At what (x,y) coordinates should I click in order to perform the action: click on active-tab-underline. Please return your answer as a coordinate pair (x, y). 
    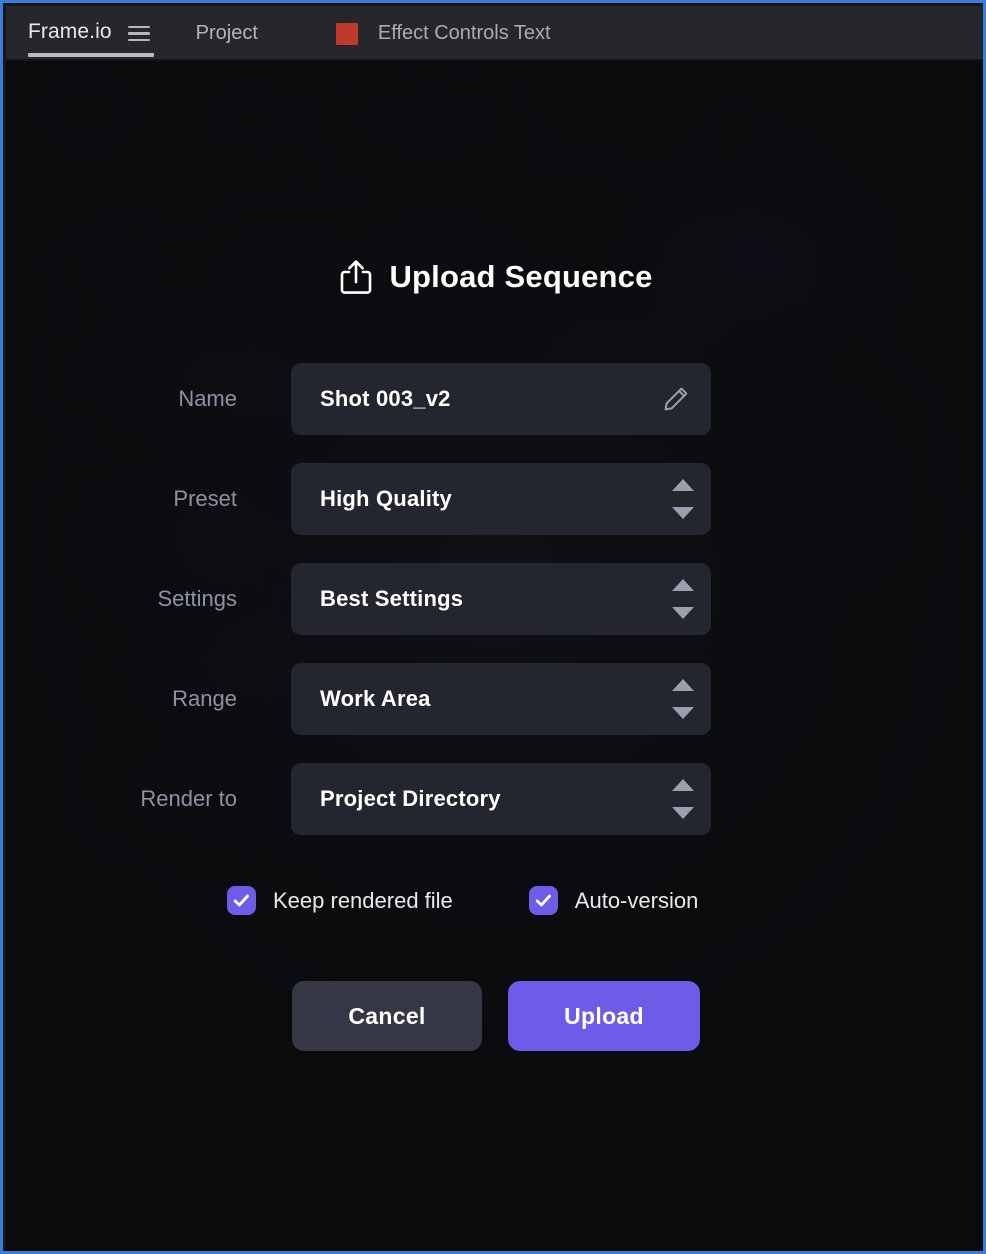
    Looking at the image, I should click on (91, 55).